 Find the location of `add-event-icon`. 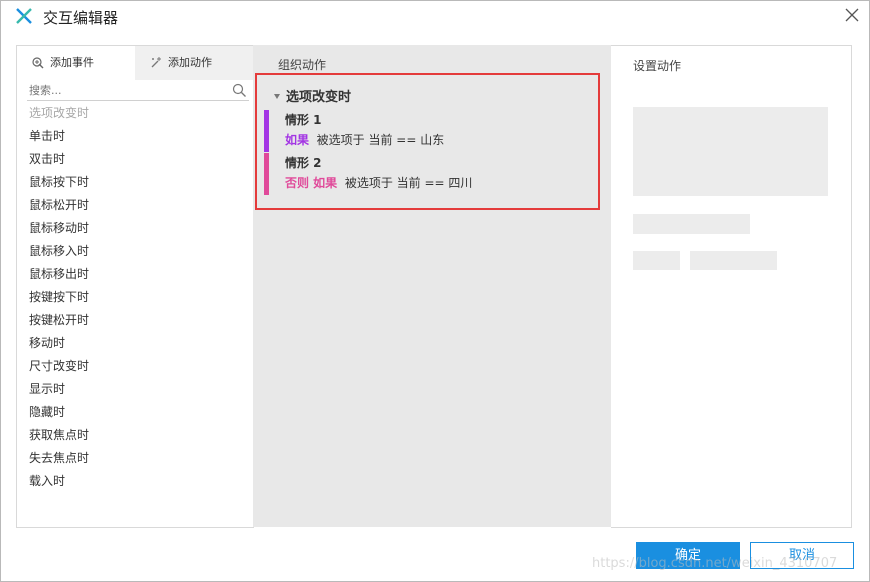

add-event-icon is located at coordinates (38, 63).